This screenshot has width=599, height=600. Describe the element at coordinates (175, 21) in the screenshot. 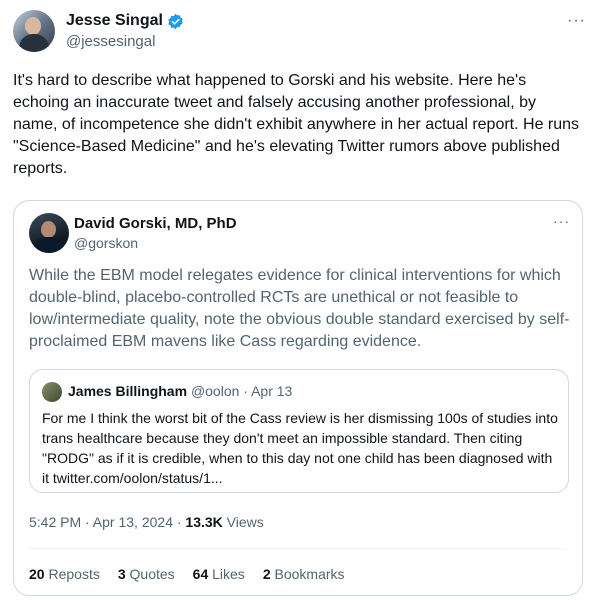

I see `verified-badge-icon` at that location.